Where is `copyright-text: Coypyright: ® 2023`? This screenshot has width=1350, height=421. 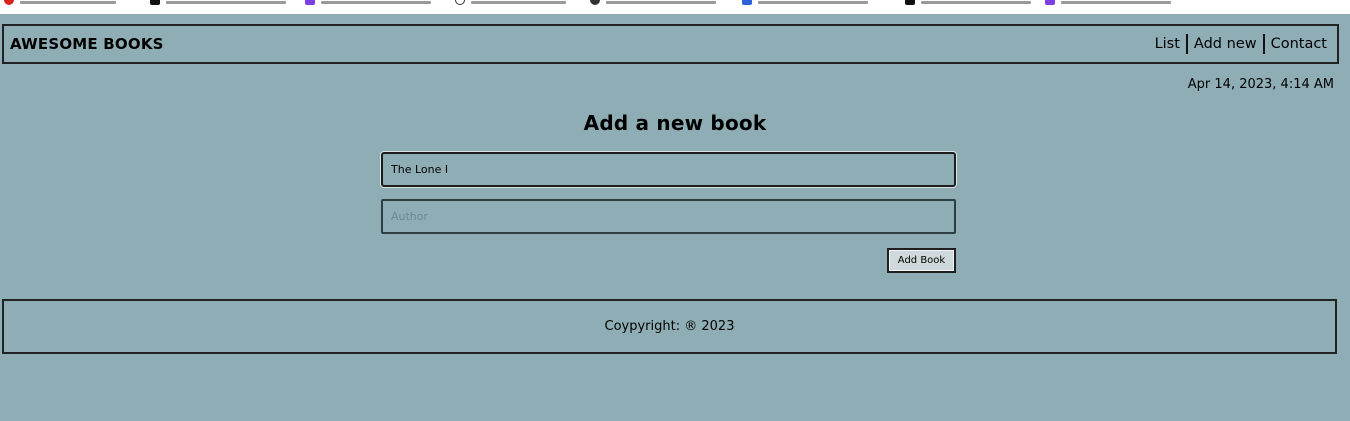
copyright-text: Coypyright: ® 2023 is located at coordinates (669, 326).